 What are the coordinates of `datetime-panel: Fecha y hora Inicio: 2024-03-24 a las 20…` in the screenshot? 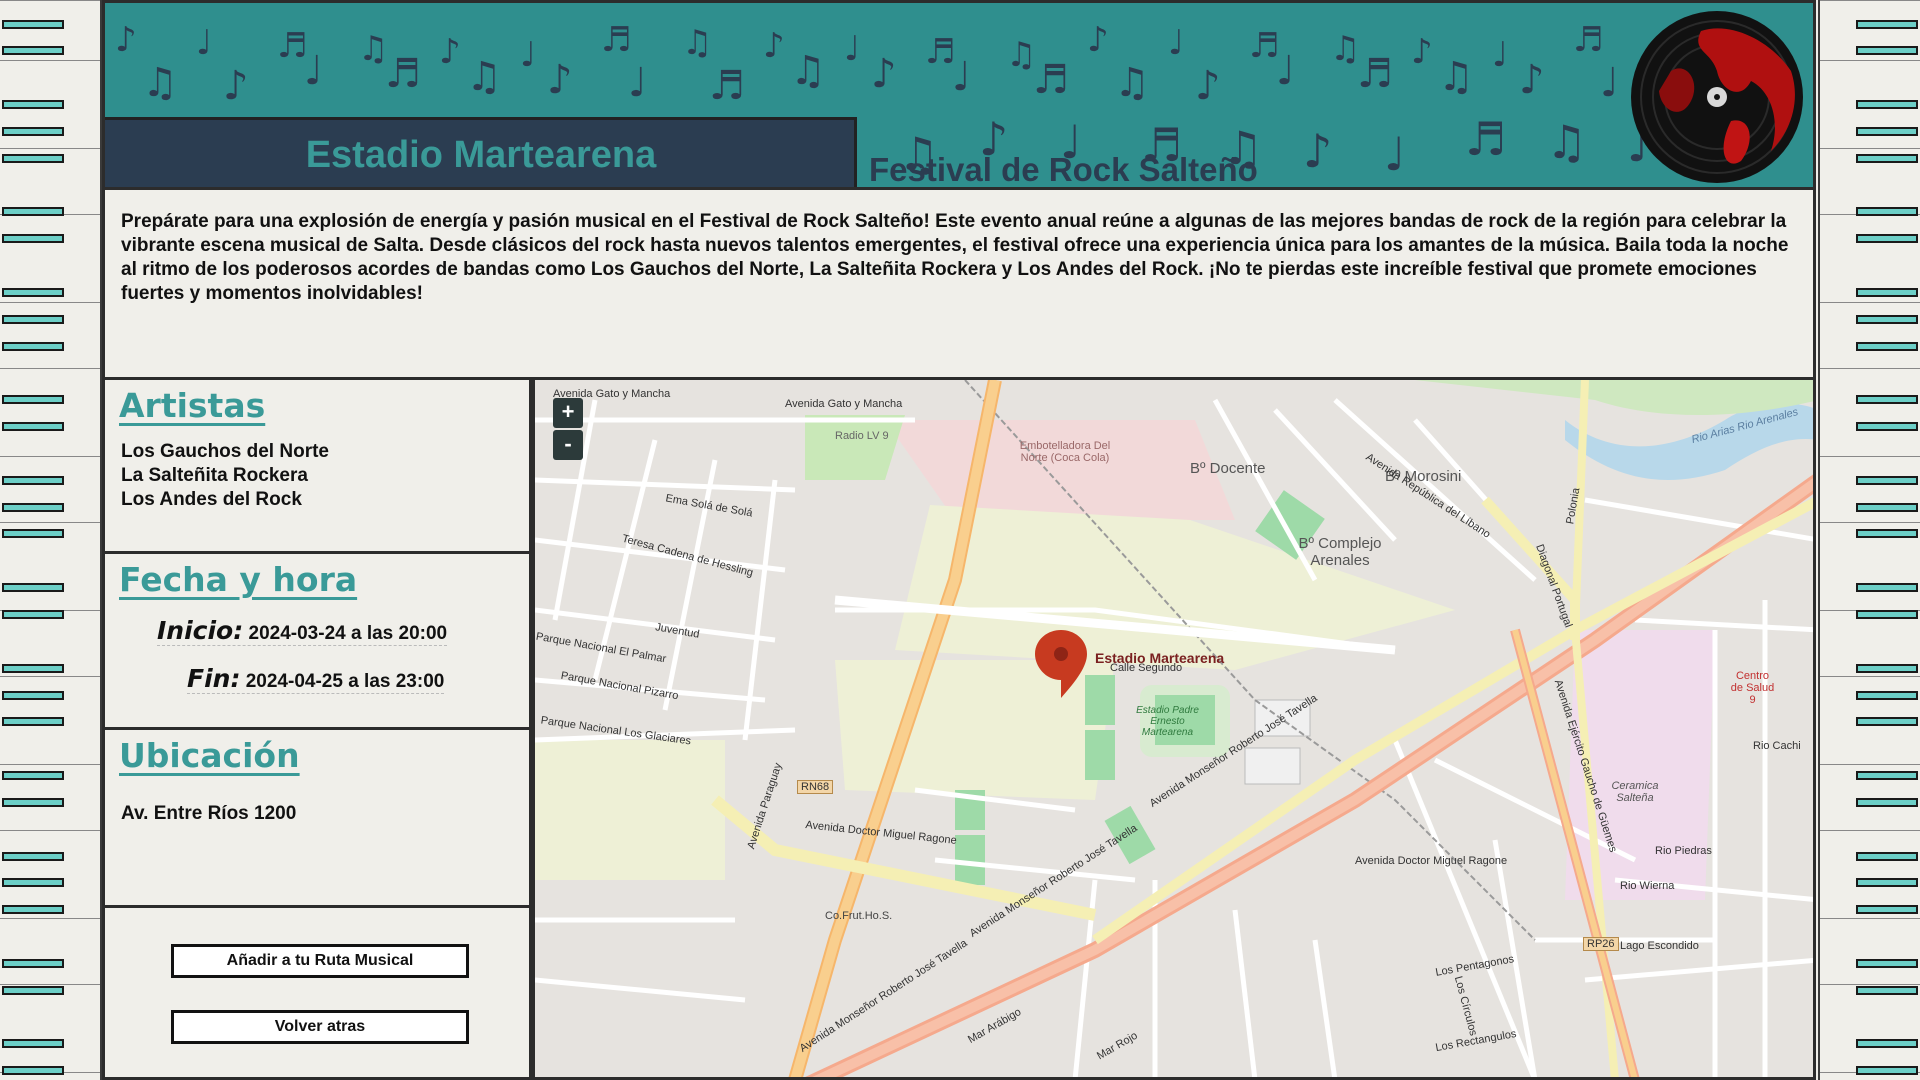 It's located at (317, 642).